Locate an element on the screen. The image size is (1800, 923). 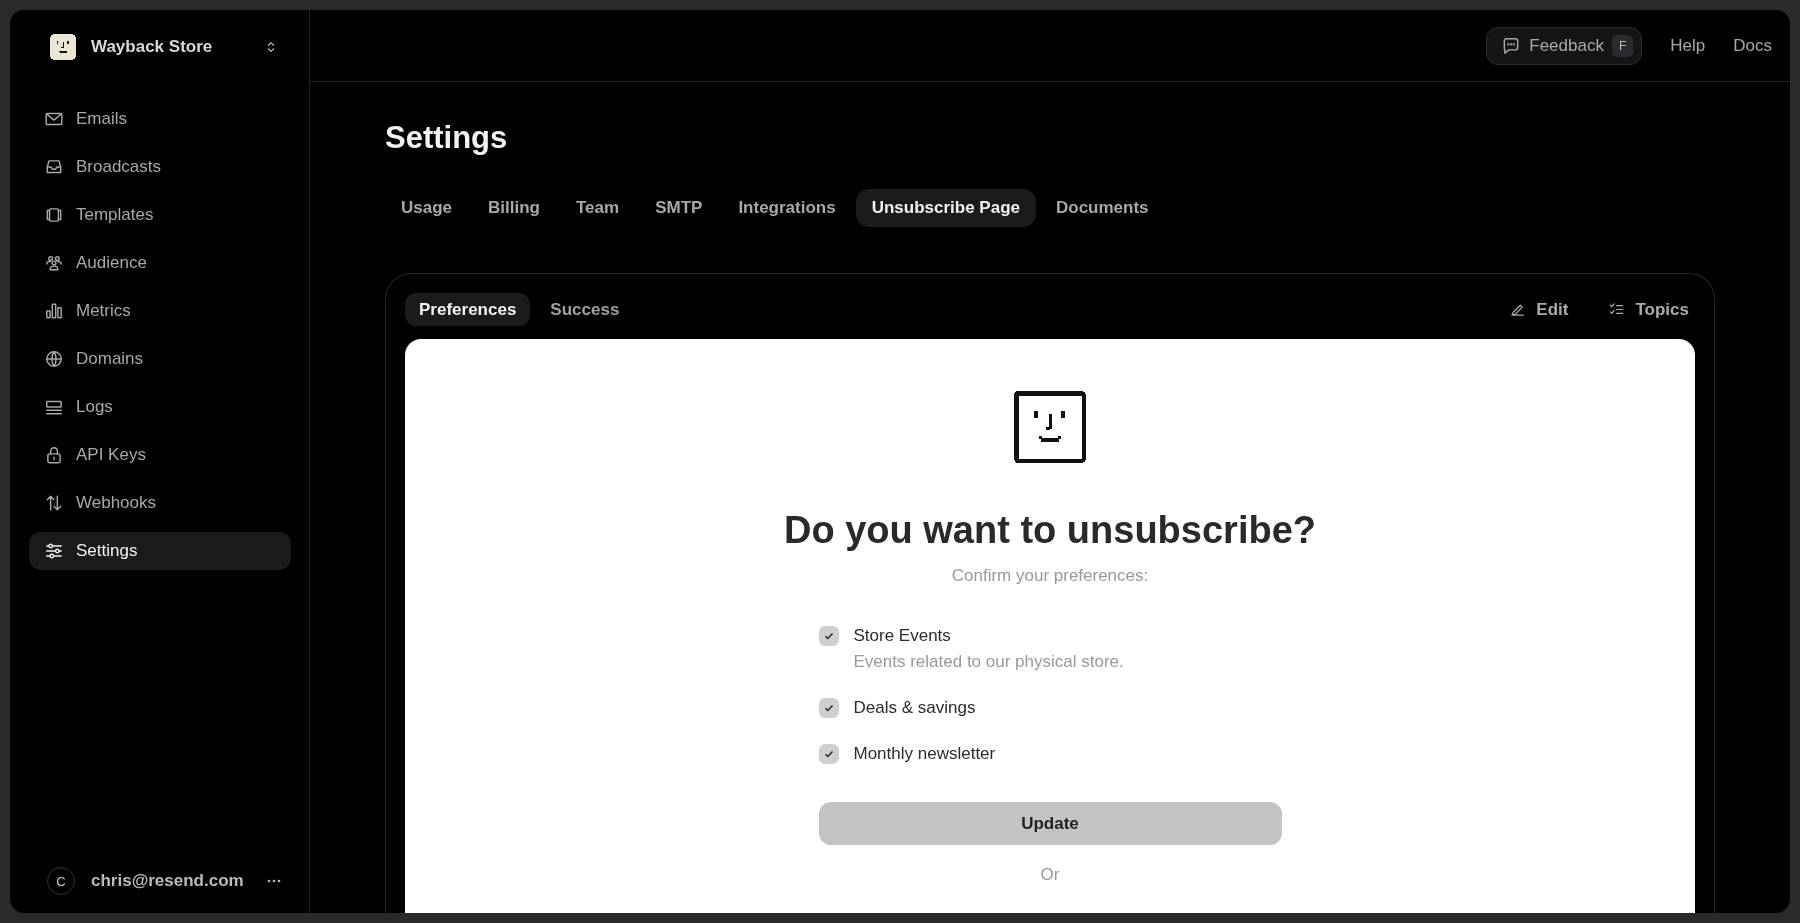
sidebar-item: Emails is located at coordinates (160, 119).